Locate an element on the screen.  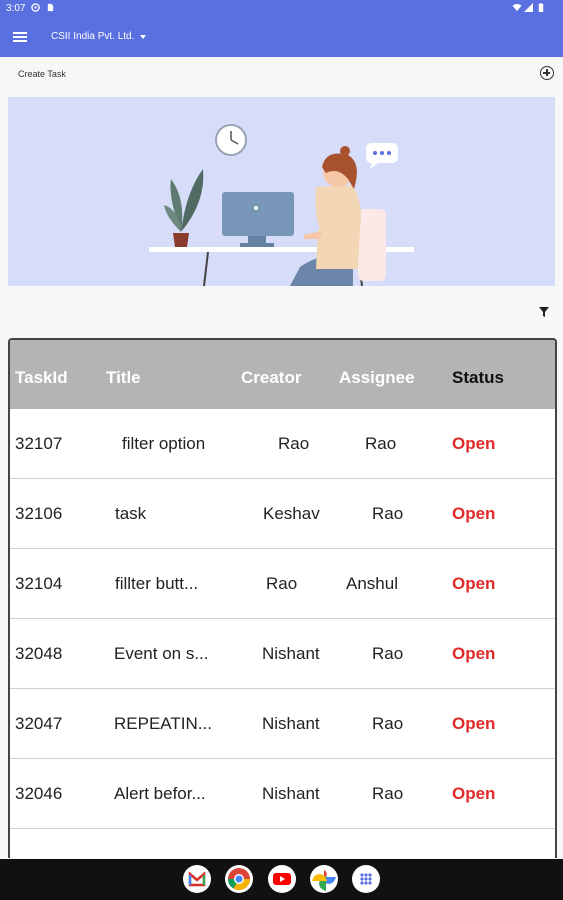
header-assignee: Assignee is located at coordinates (377, 377).